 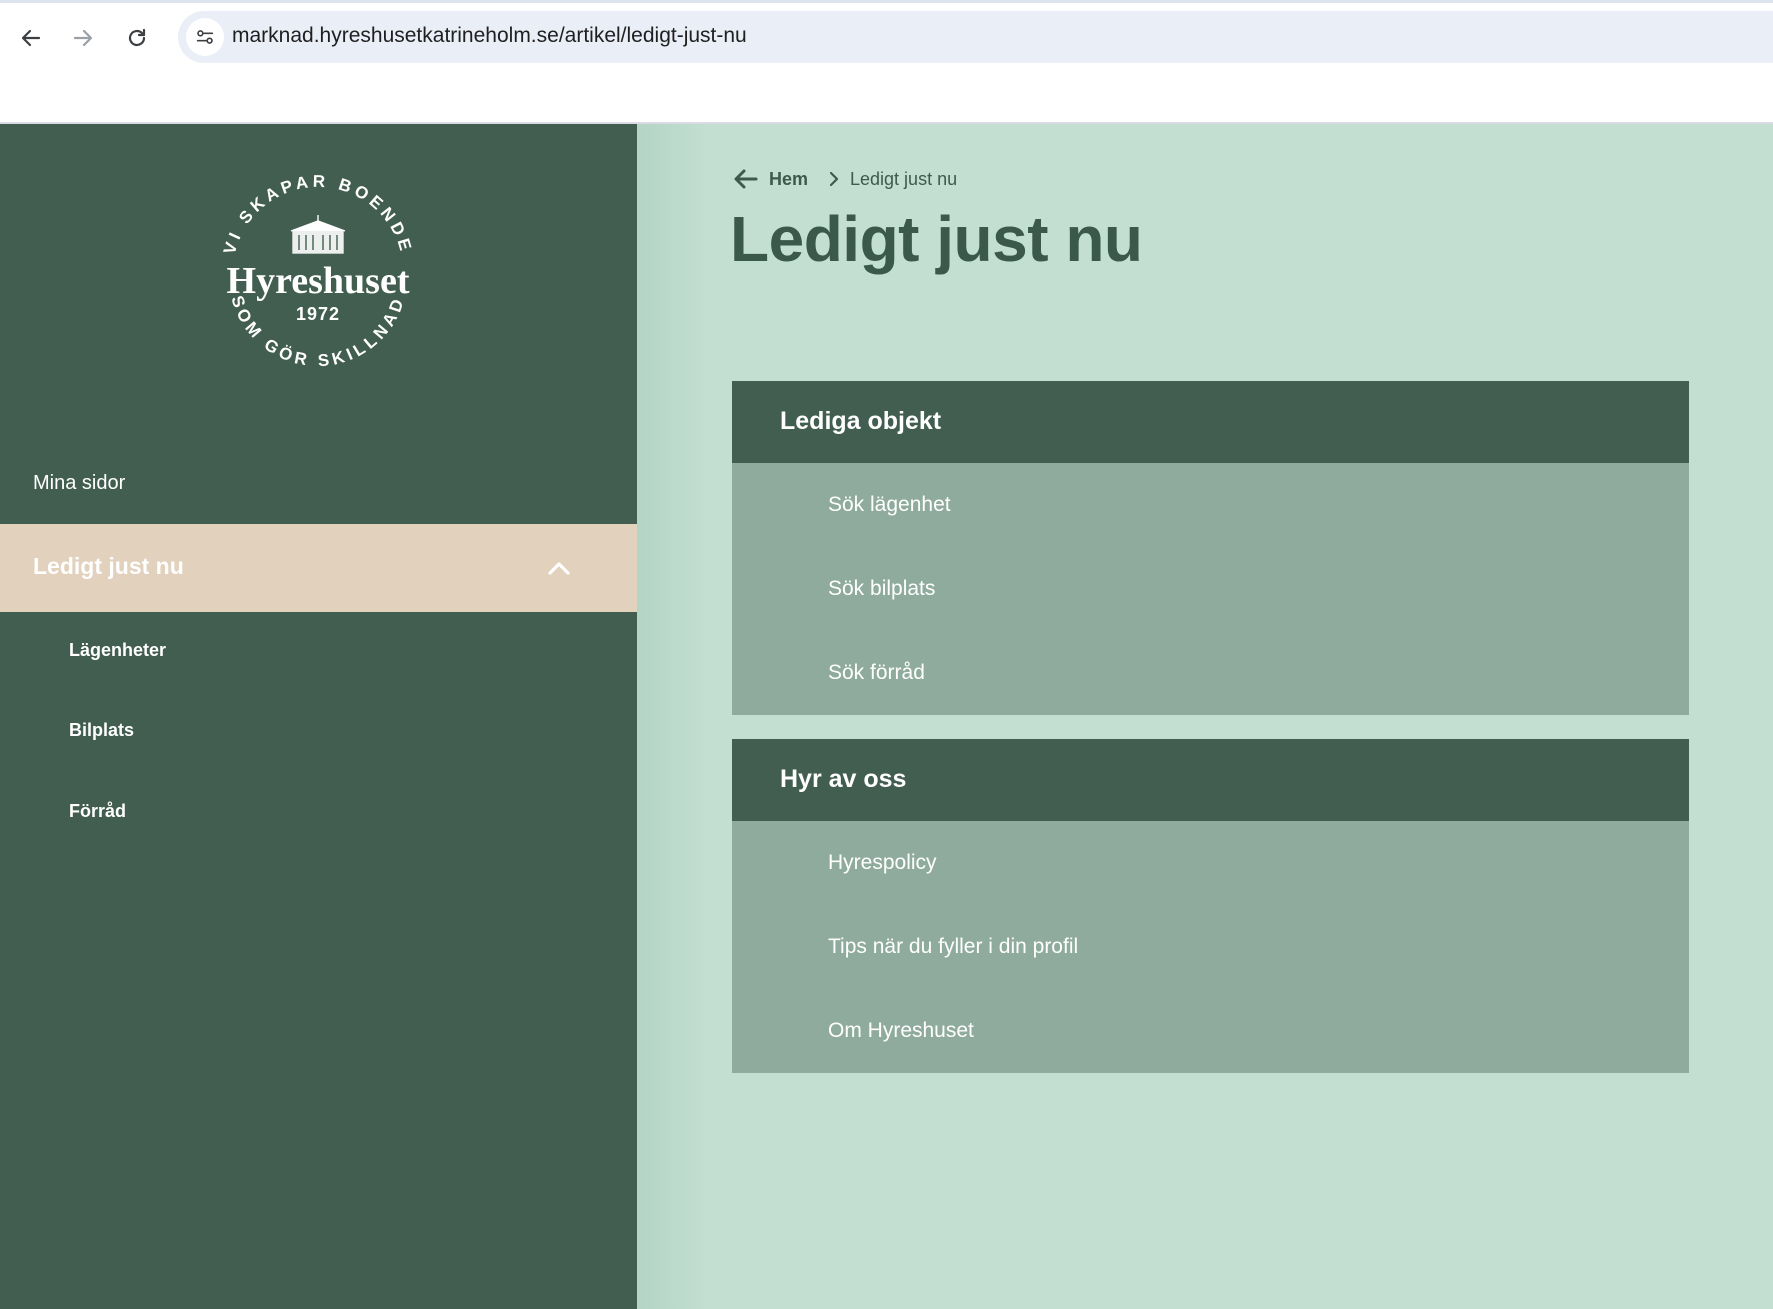 I want to click on panel-title: Lediga objekt, so click(x=861, y=421).